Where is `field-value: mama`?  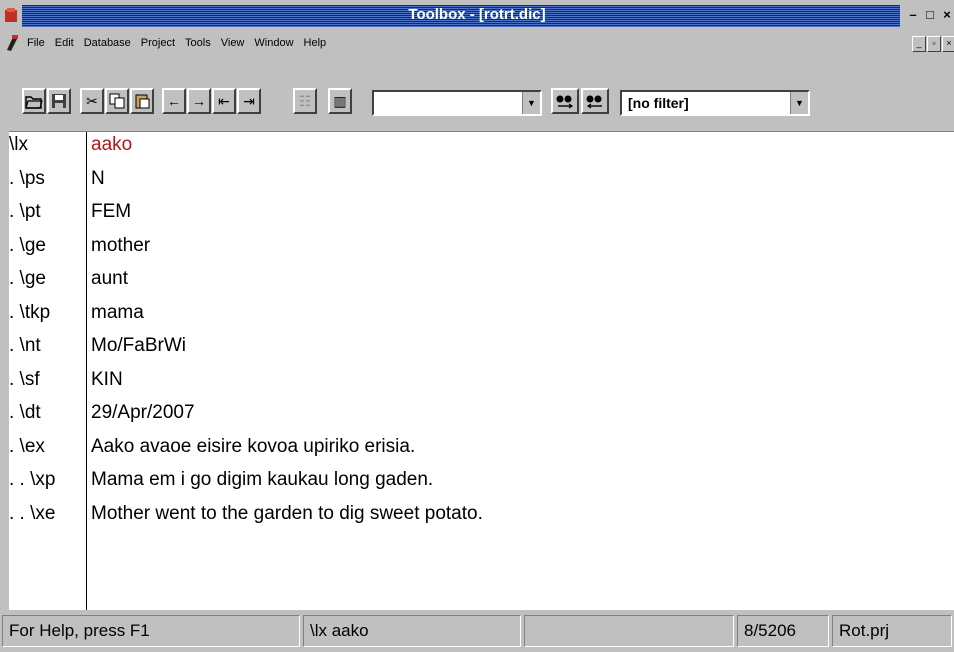
field-value: mama is located at coordinates (117, 313).